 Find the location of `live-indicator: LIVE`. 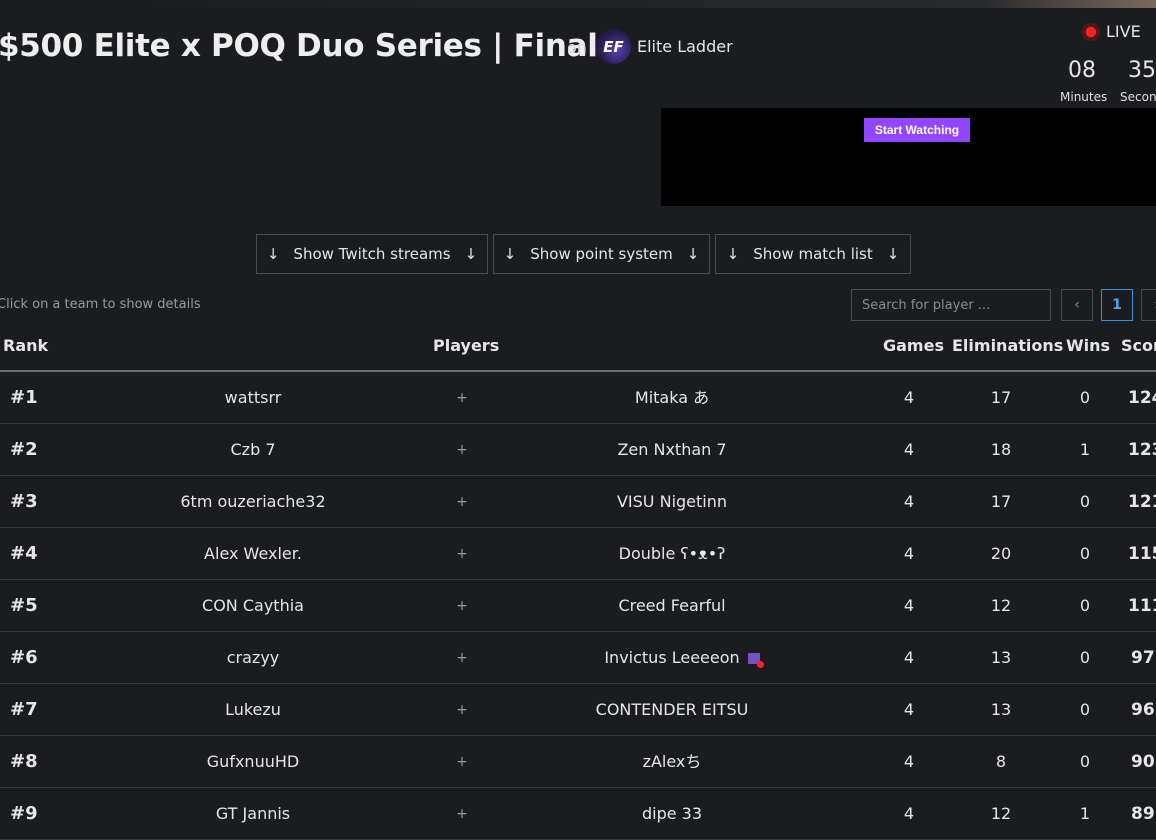

live-indicator: LIVE is located at coordinates (1111, 31).